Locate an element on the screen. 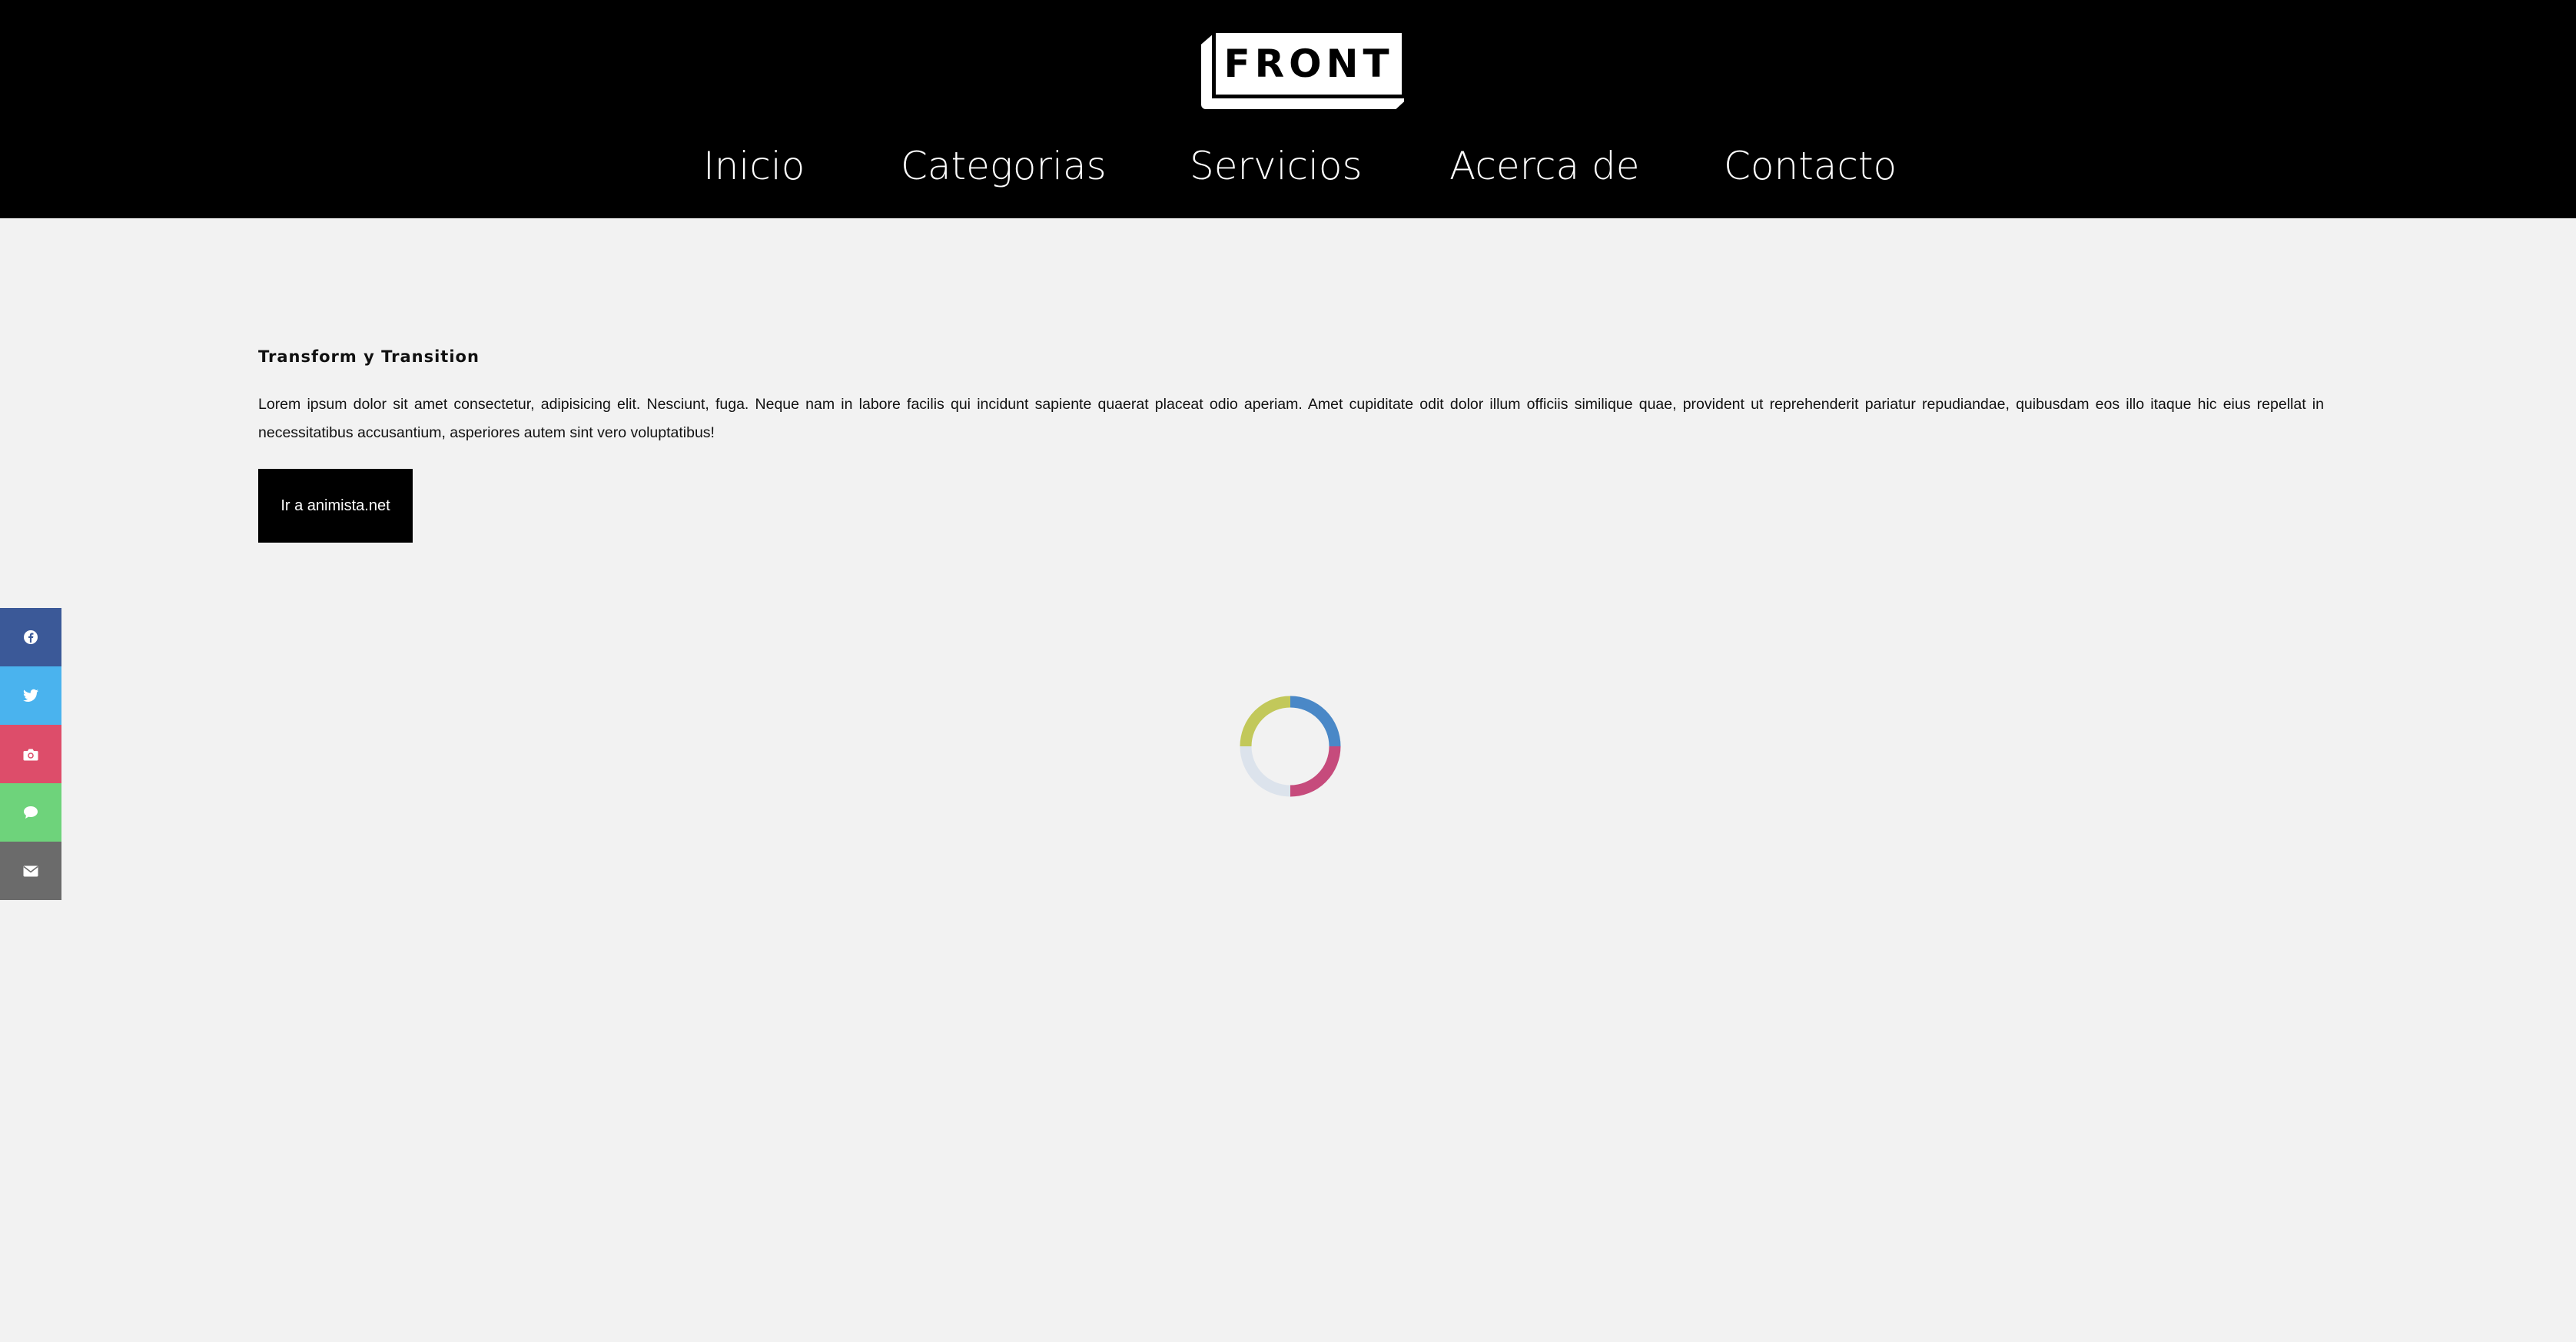 This screenshot has width=2576, height=1342. spinner-segment-light is located at coordinates (1265, 772).